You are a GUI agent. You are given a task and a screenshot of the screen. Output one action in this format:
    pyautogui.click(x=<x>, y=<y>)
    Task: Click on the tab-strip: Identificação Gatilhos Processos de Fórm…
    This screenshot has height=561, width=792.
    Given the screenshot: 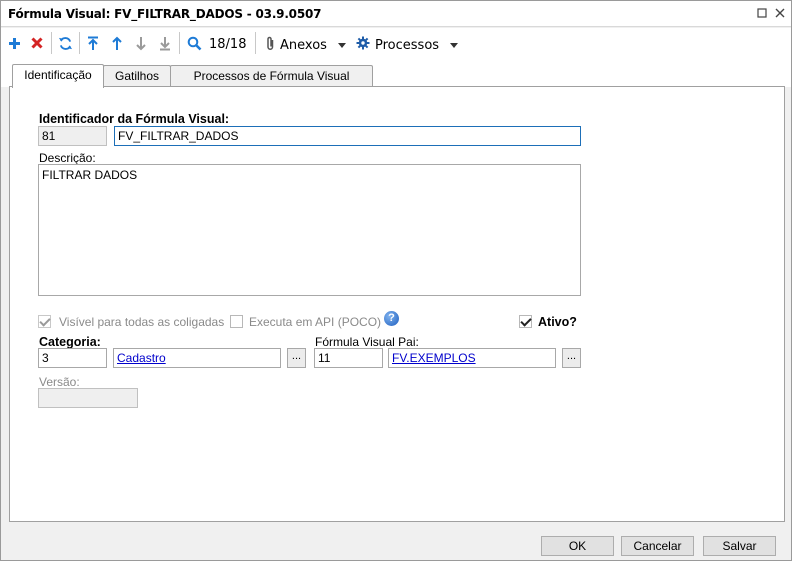 What is the action you would take?
    pyautogui.click(x=396, y=73)
    